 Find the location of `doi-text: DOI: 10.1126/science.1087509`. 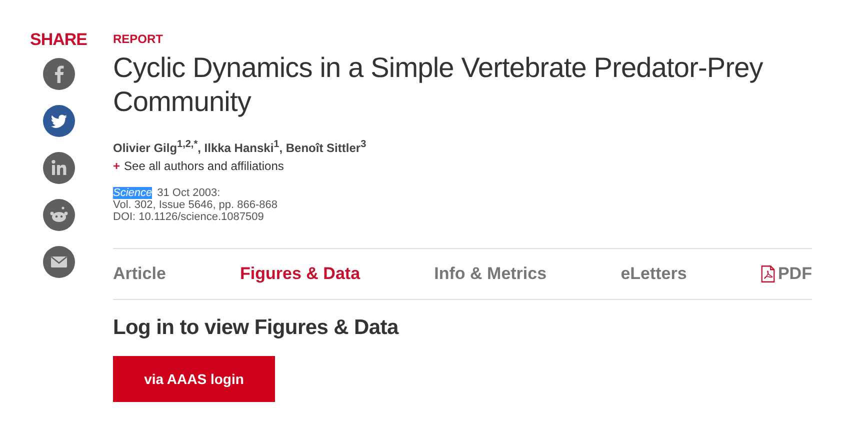

doi-text: DOI: 10.1126/science.1087509 is located at coordinates (189, 217).